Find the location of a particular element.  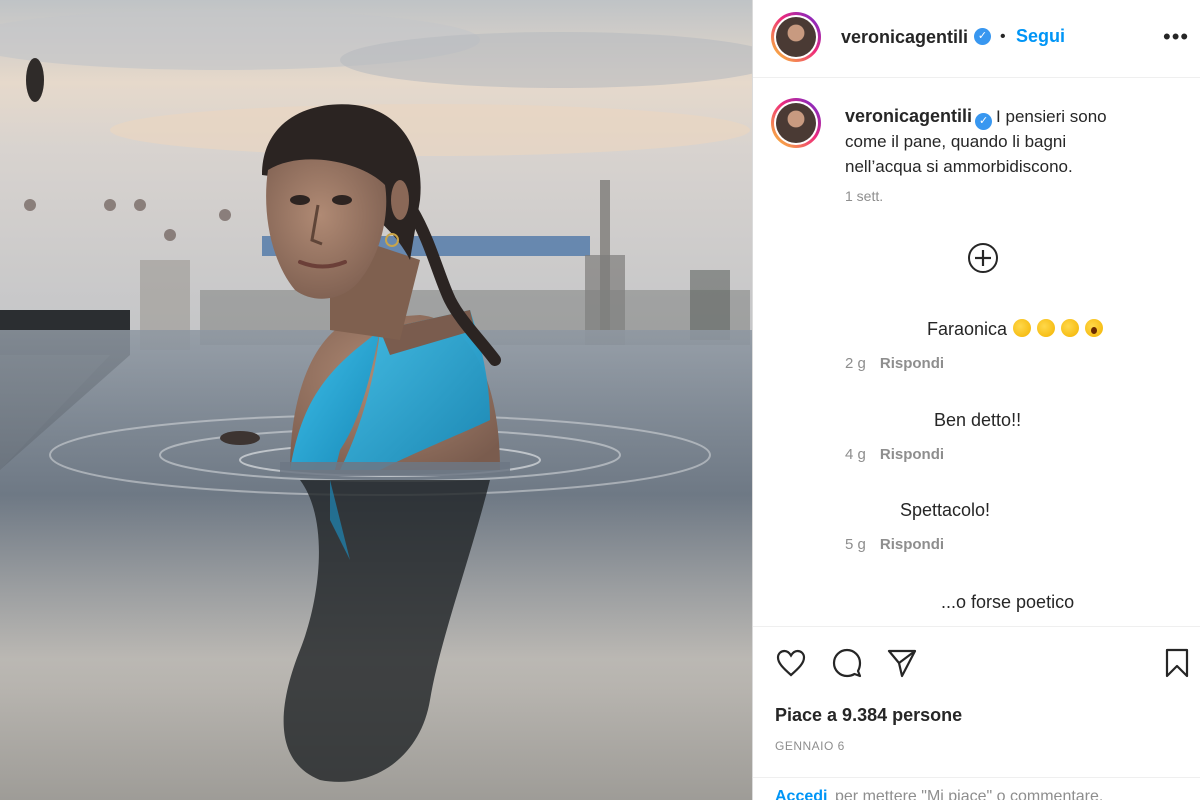

comment-body: Spettacolo! is located at coordinates (945, 510).